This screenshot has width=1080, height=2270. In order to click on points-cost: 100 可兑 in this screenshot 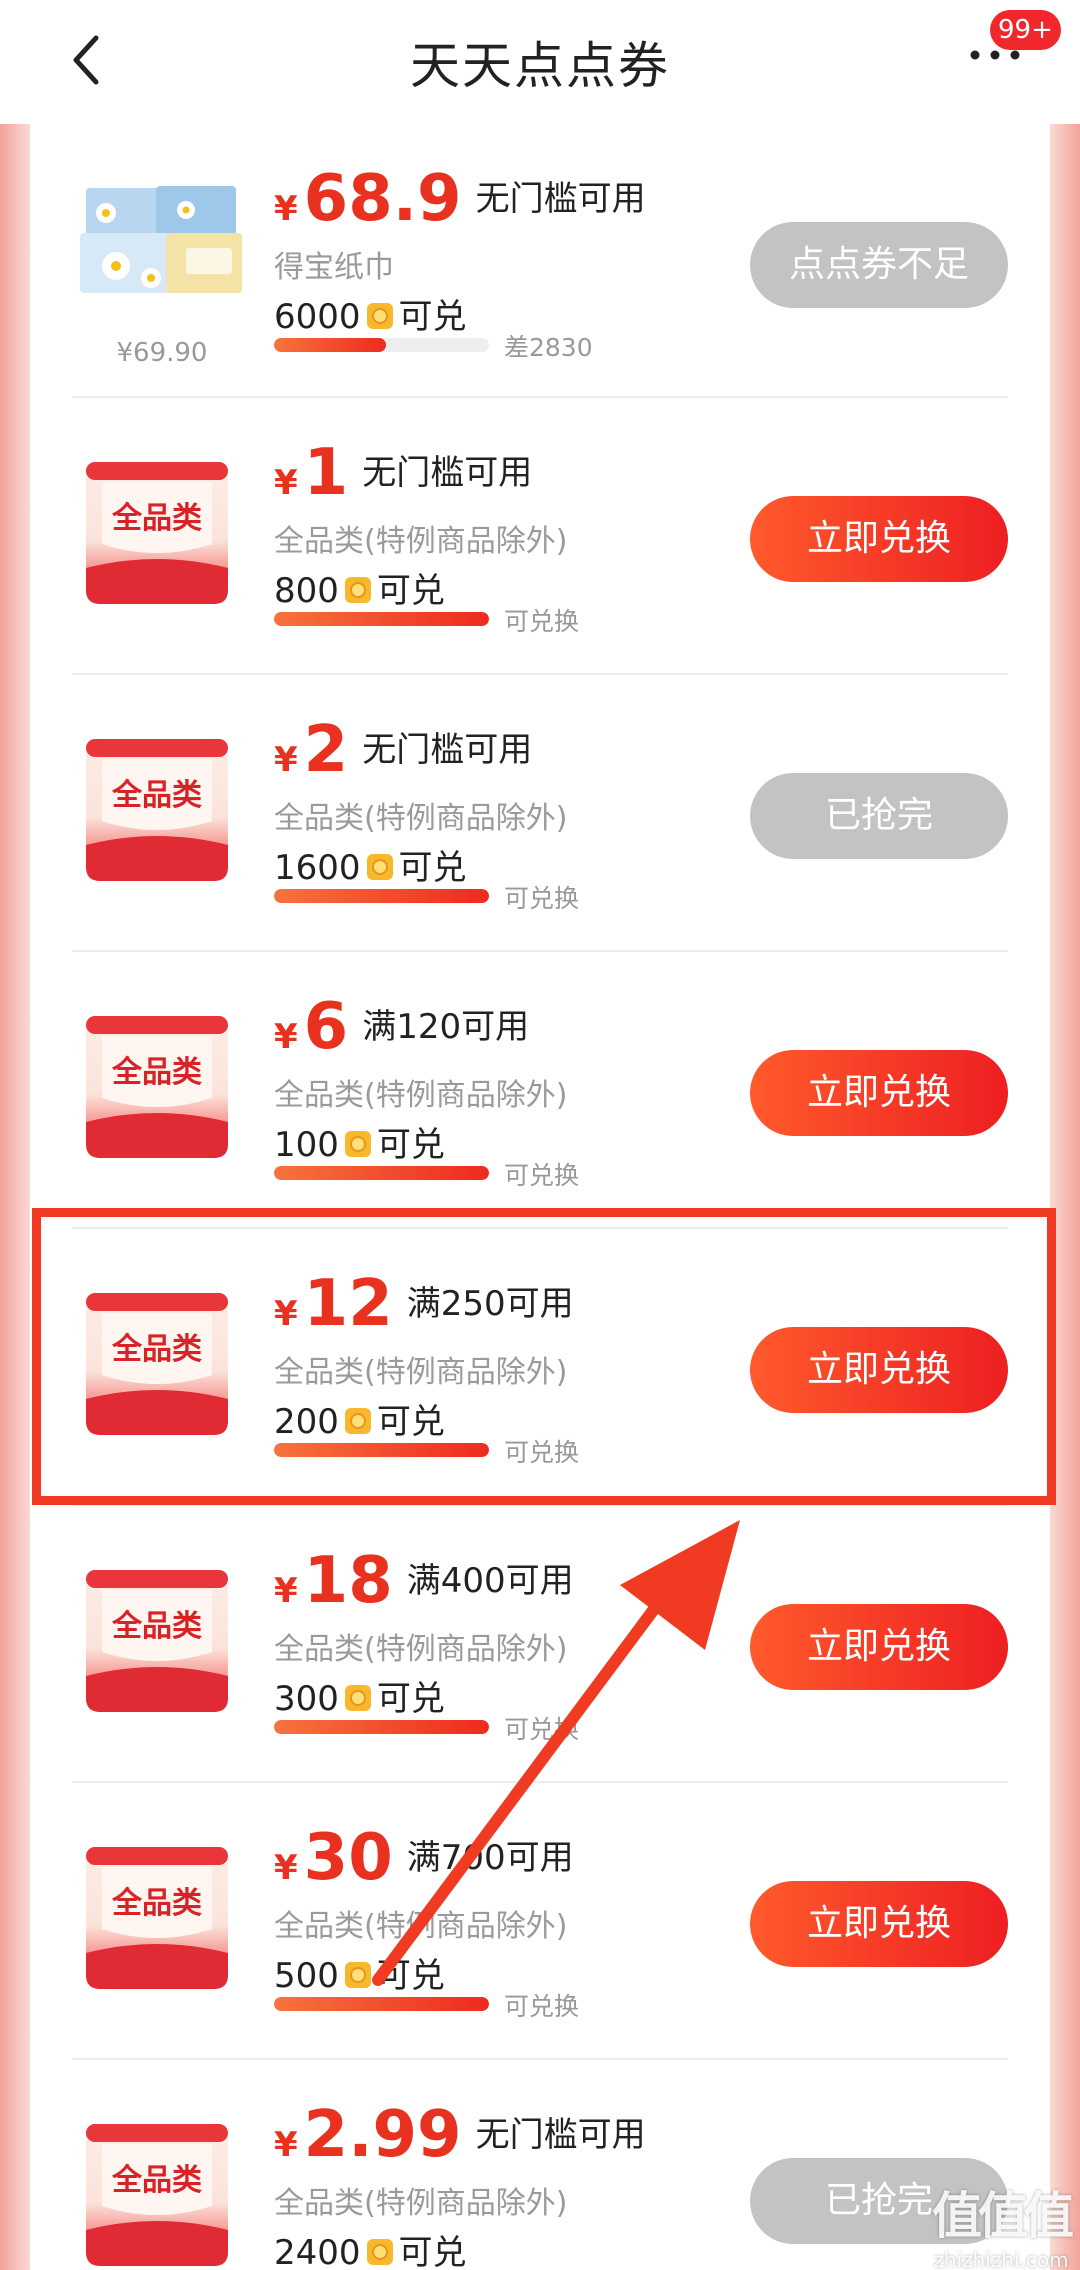, I will do `click(359, 1141)`.